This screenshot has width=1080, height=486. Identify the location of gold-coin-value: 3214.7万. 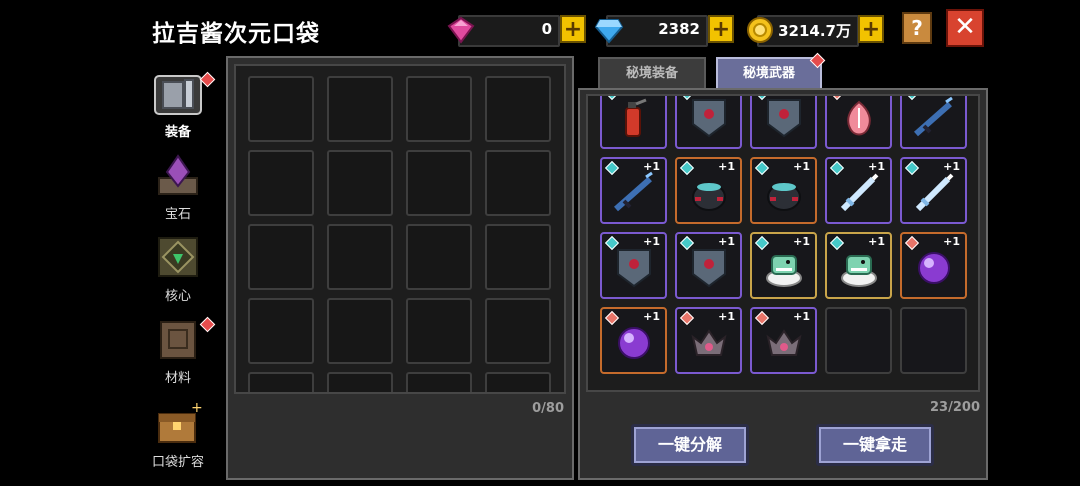
(814, 31).